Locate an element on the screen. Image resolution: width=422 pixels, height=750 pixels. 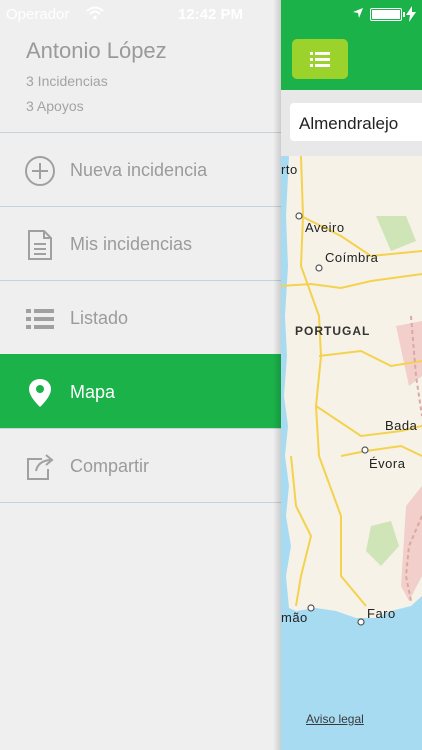
charging-bolt-icon is located at coordinates (411, 14).